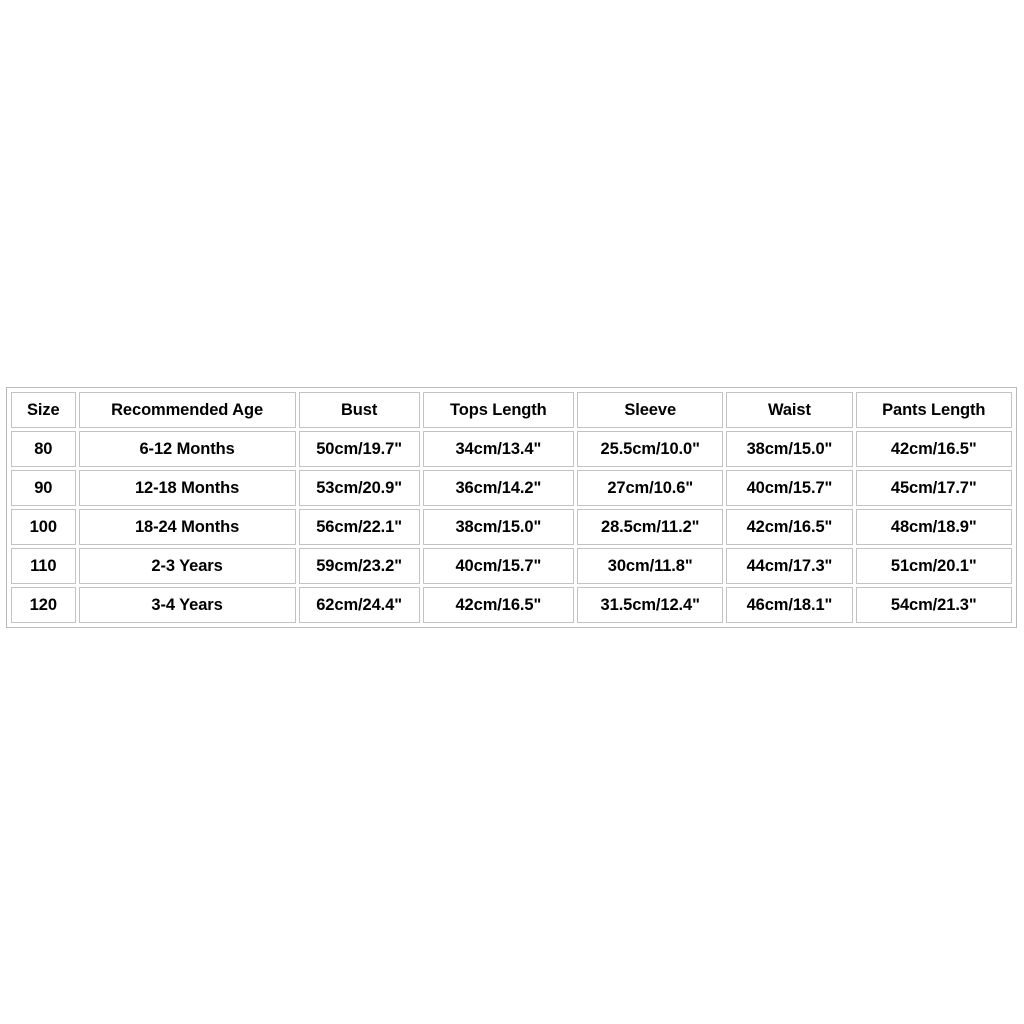  Describe the element at coordinates (789, 527) in the screenshot. I see `cell-waist: 42cm/16.5"` at that location.